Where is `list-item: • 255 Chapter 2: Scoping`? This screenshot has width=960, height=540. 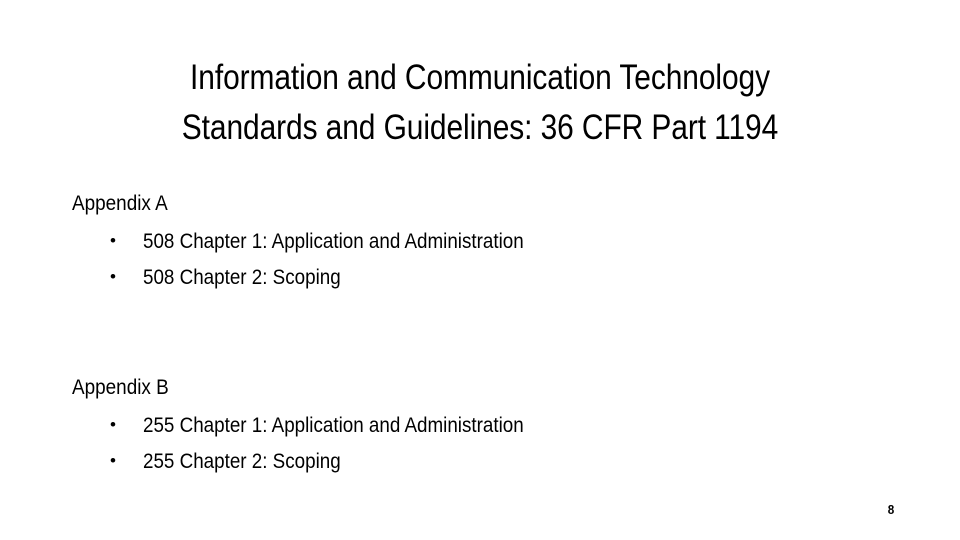 list-item: • 255 Chapter 2: Scoping is located at coordinates (482, 461).